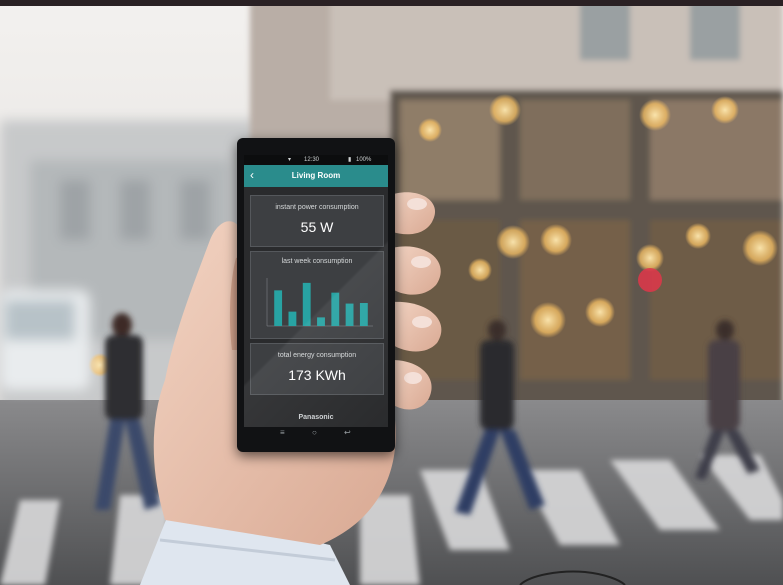 The width and height of the screenshot is (783, 585). I want to click on nav-bar: ≡ ○ ↩, so click(316, 436).